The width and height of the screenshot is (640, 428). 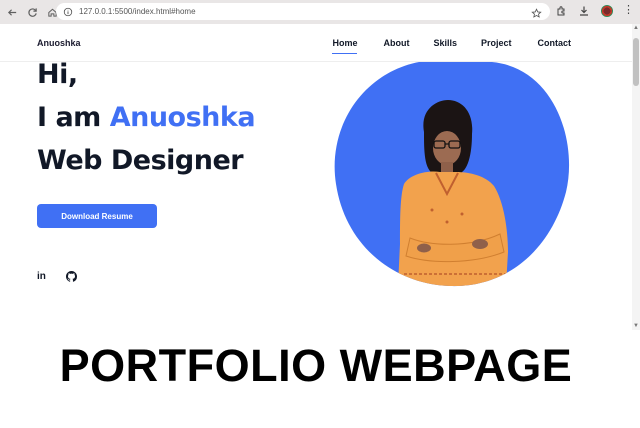 What do you see at coordinates (97, 216) in the screenshot?
I see `download-resume-button: Download Resume` at bounding box center [97, 216].